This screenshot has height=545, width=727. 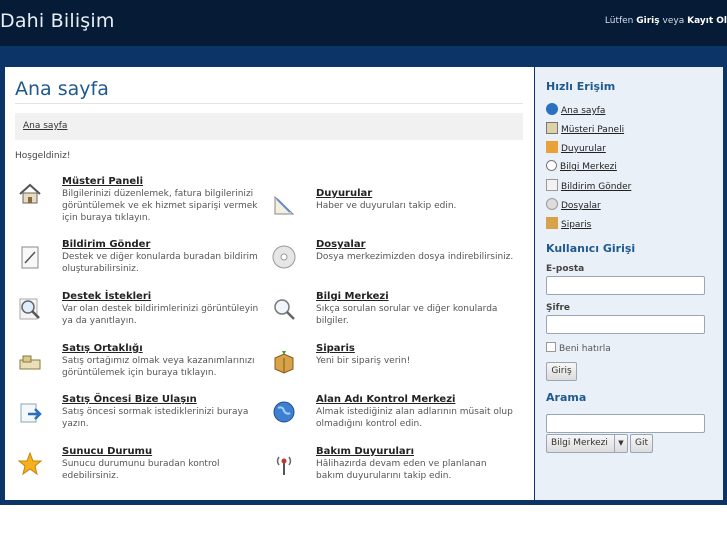 I want to click on email-label: E-posta, so click(x=565, y=269).